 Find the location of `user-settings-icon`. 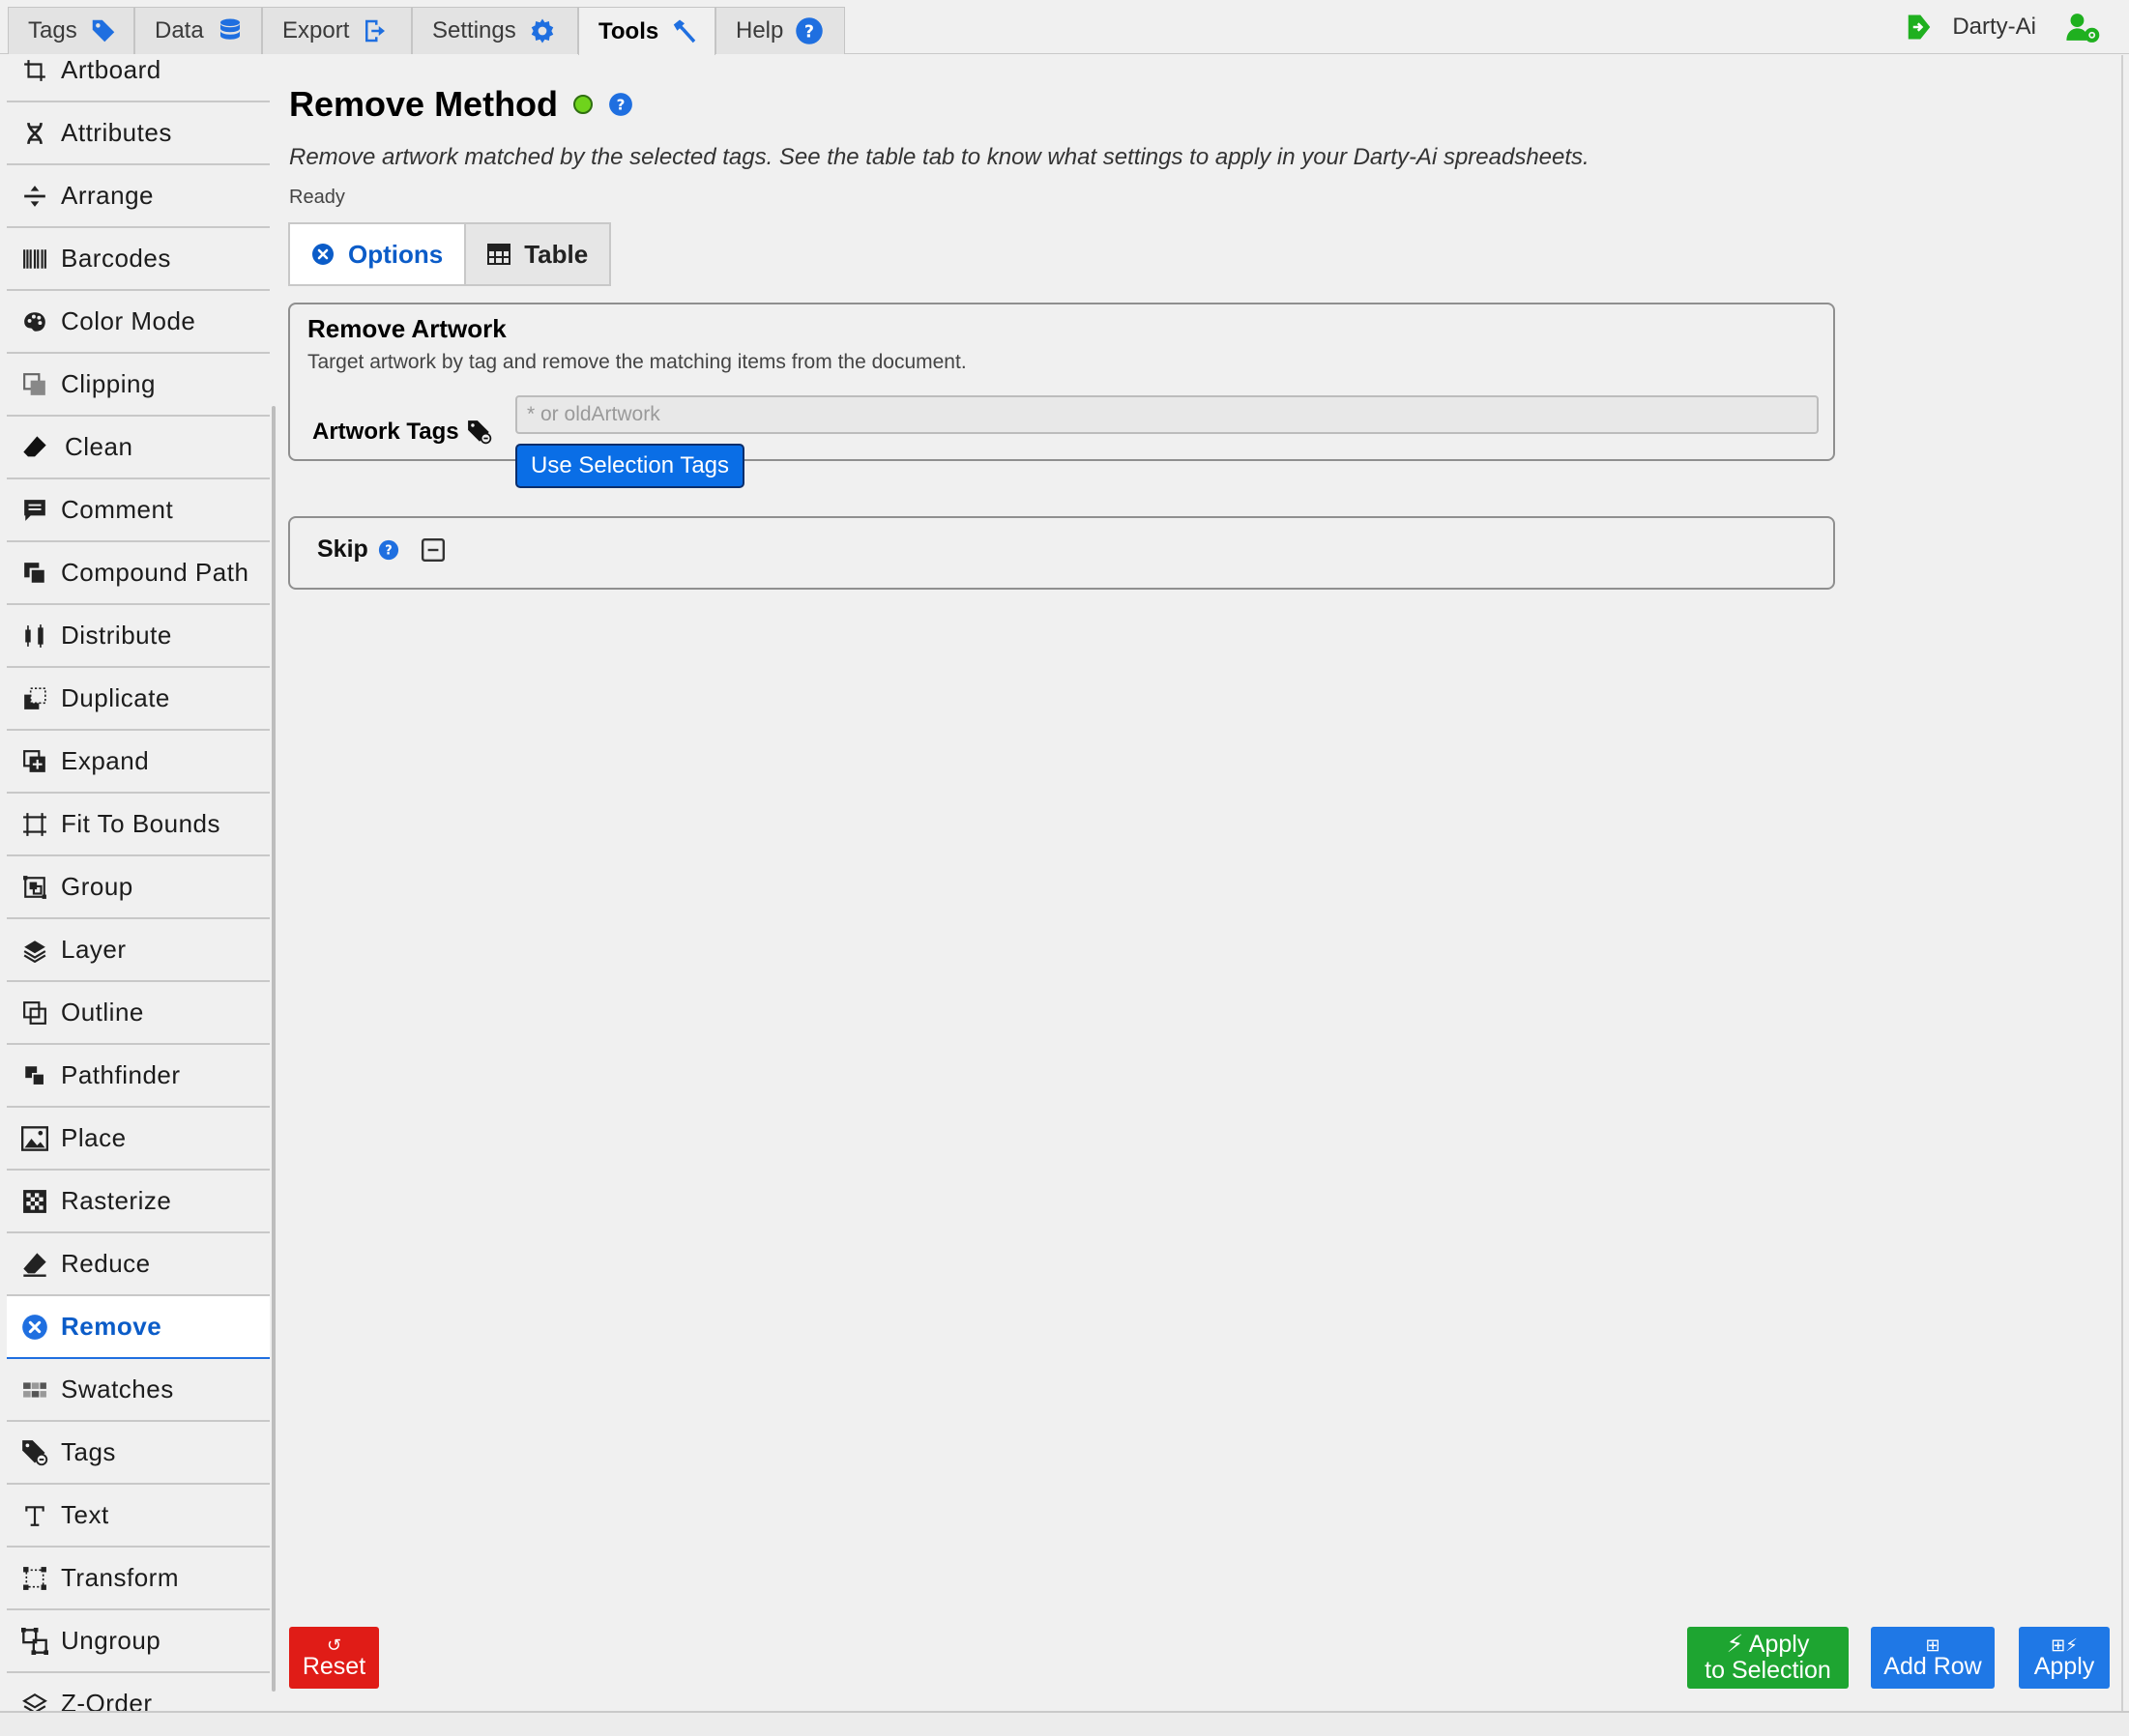

user-settings-icon is located at coordinates (2083, 27).